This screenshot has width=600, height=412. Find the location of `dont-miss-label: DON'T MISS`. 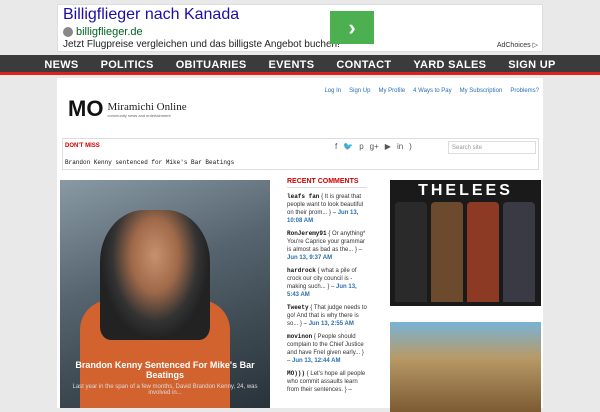

dont-miss-label: DON'T MISS is located at coordinates (82, 146).